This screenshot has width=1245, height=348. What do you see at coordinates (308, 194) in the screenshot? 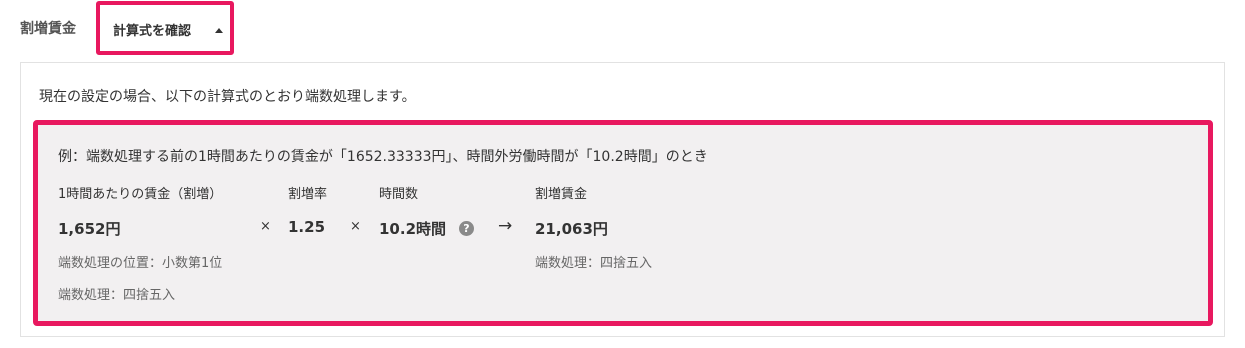
I see `rate-header: 割増率` at bounding box center [308, 194].